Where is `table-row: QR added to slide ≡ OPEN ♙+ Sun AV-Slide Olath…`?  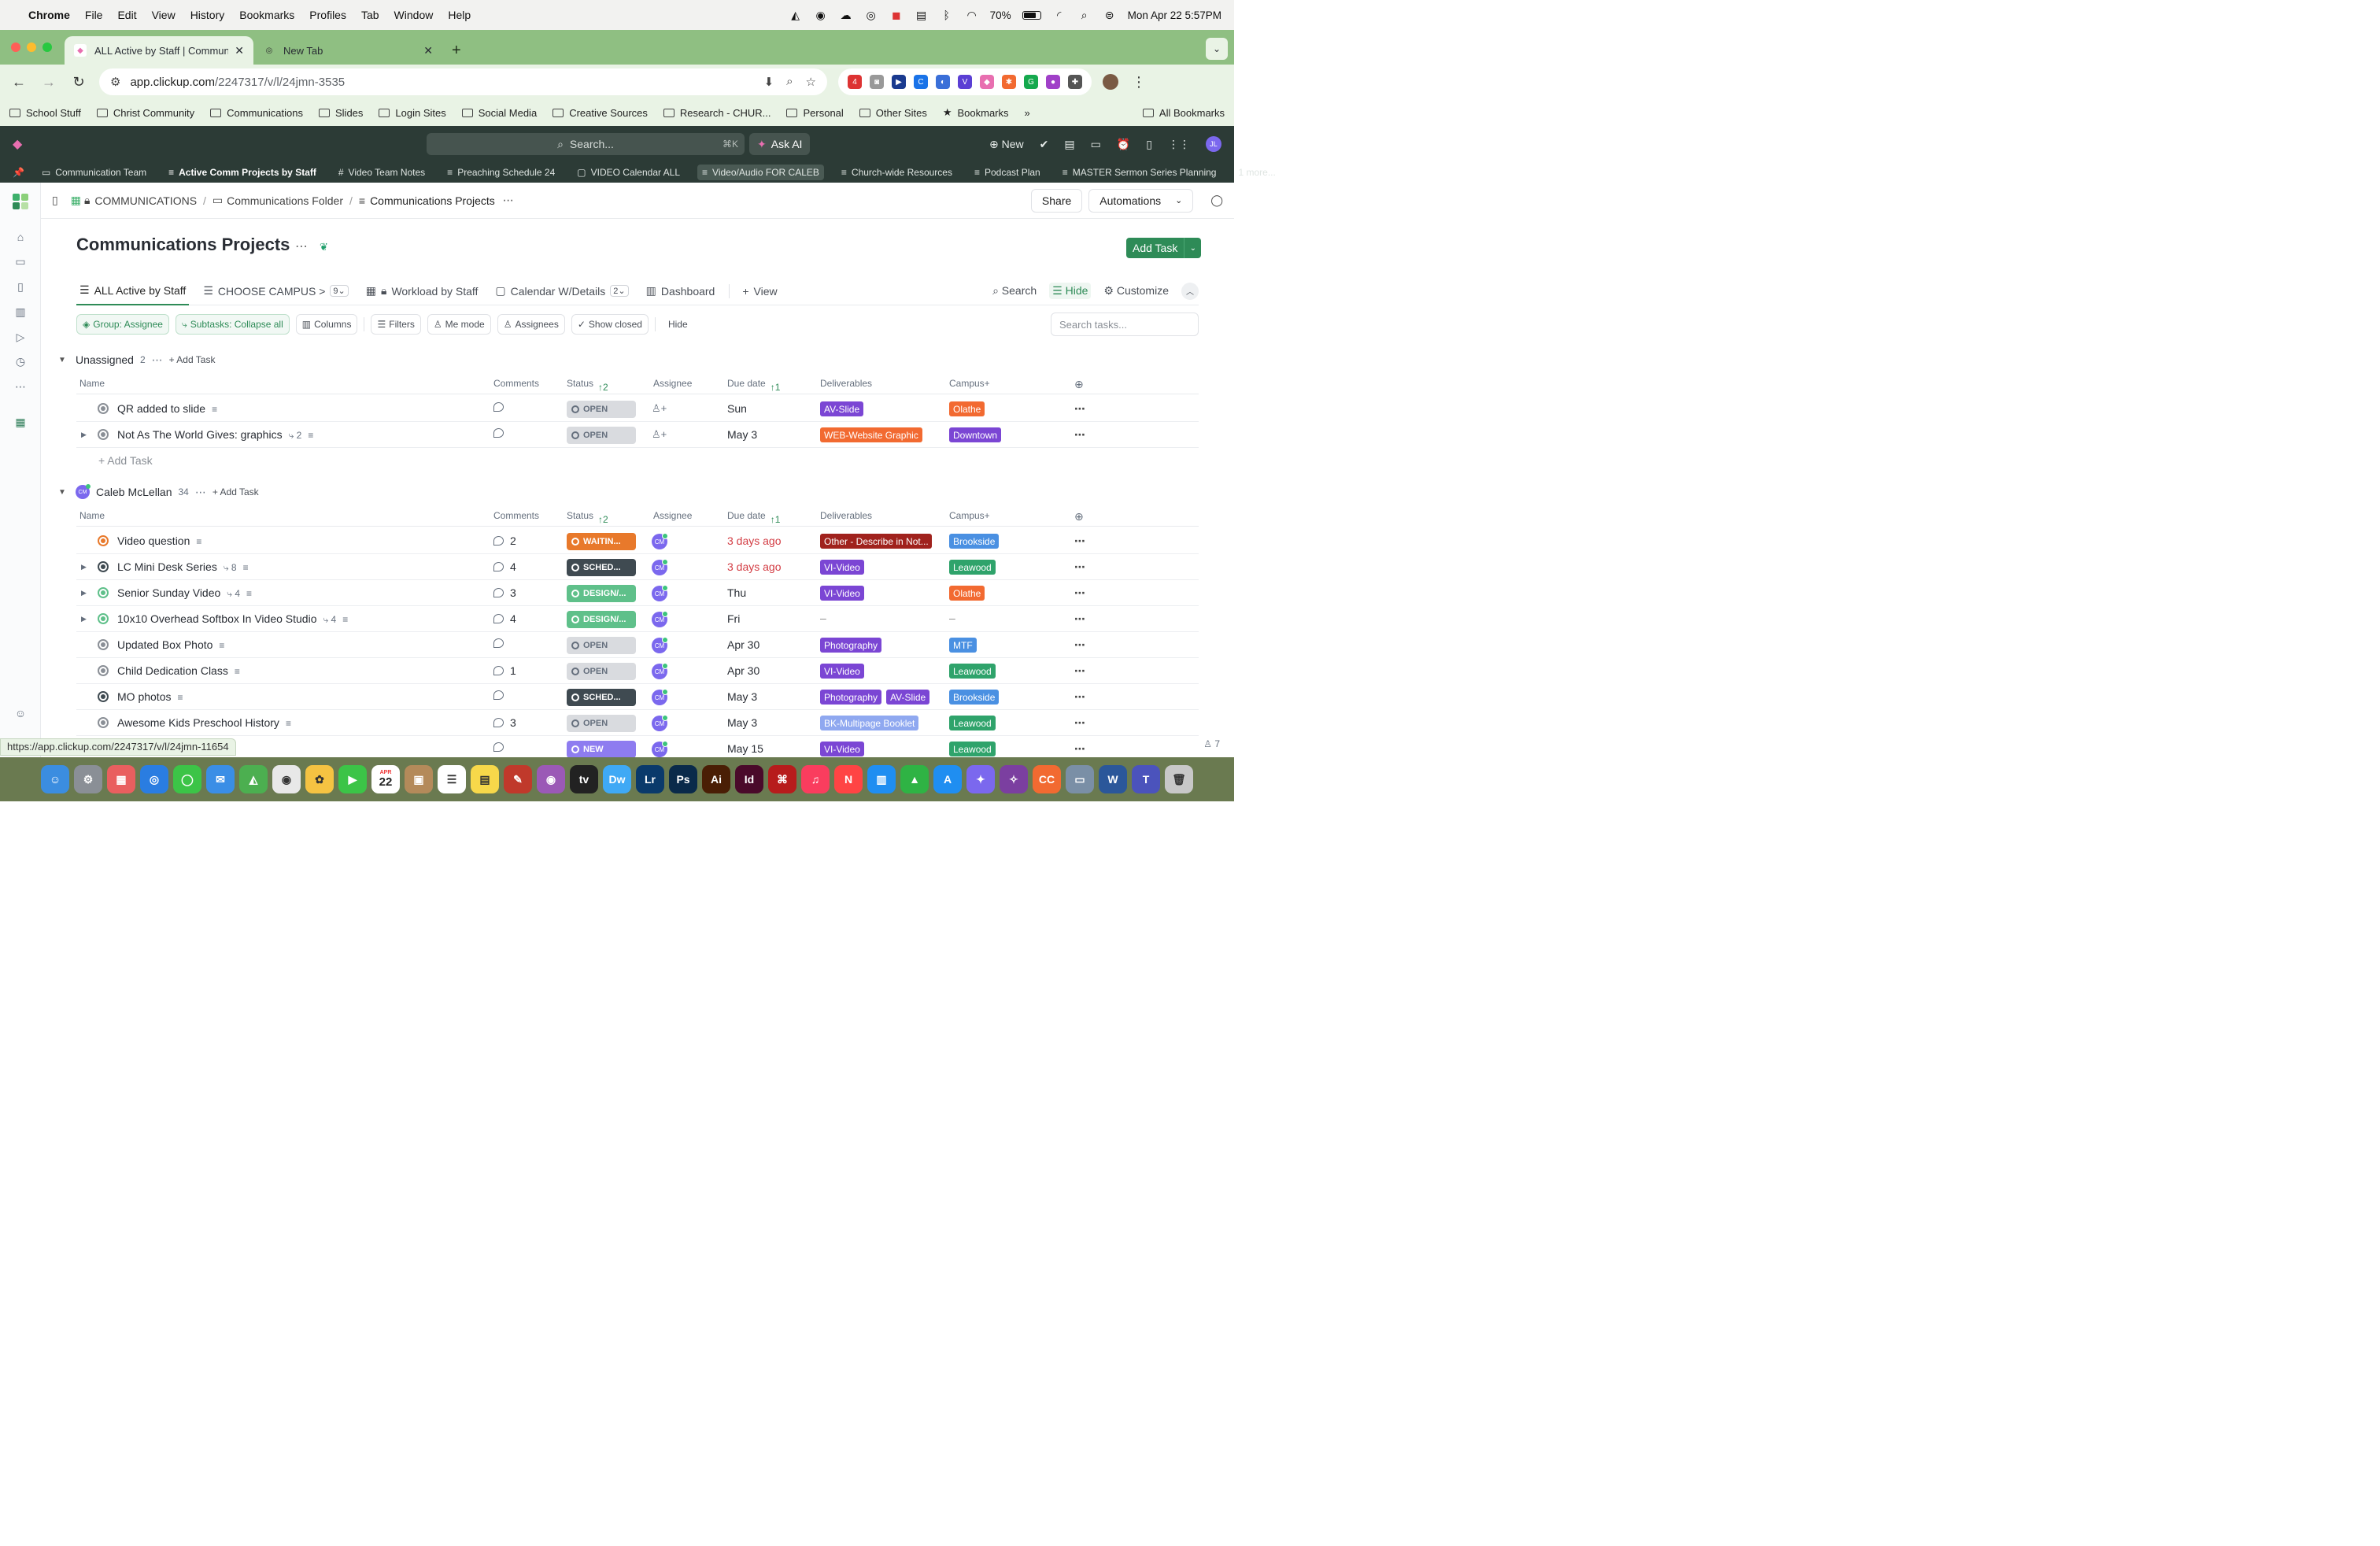 table-row: QR added to slide ≡ OPEN ♙+ Sun AV-Slide Olath… is located at coordinates (637, 409).